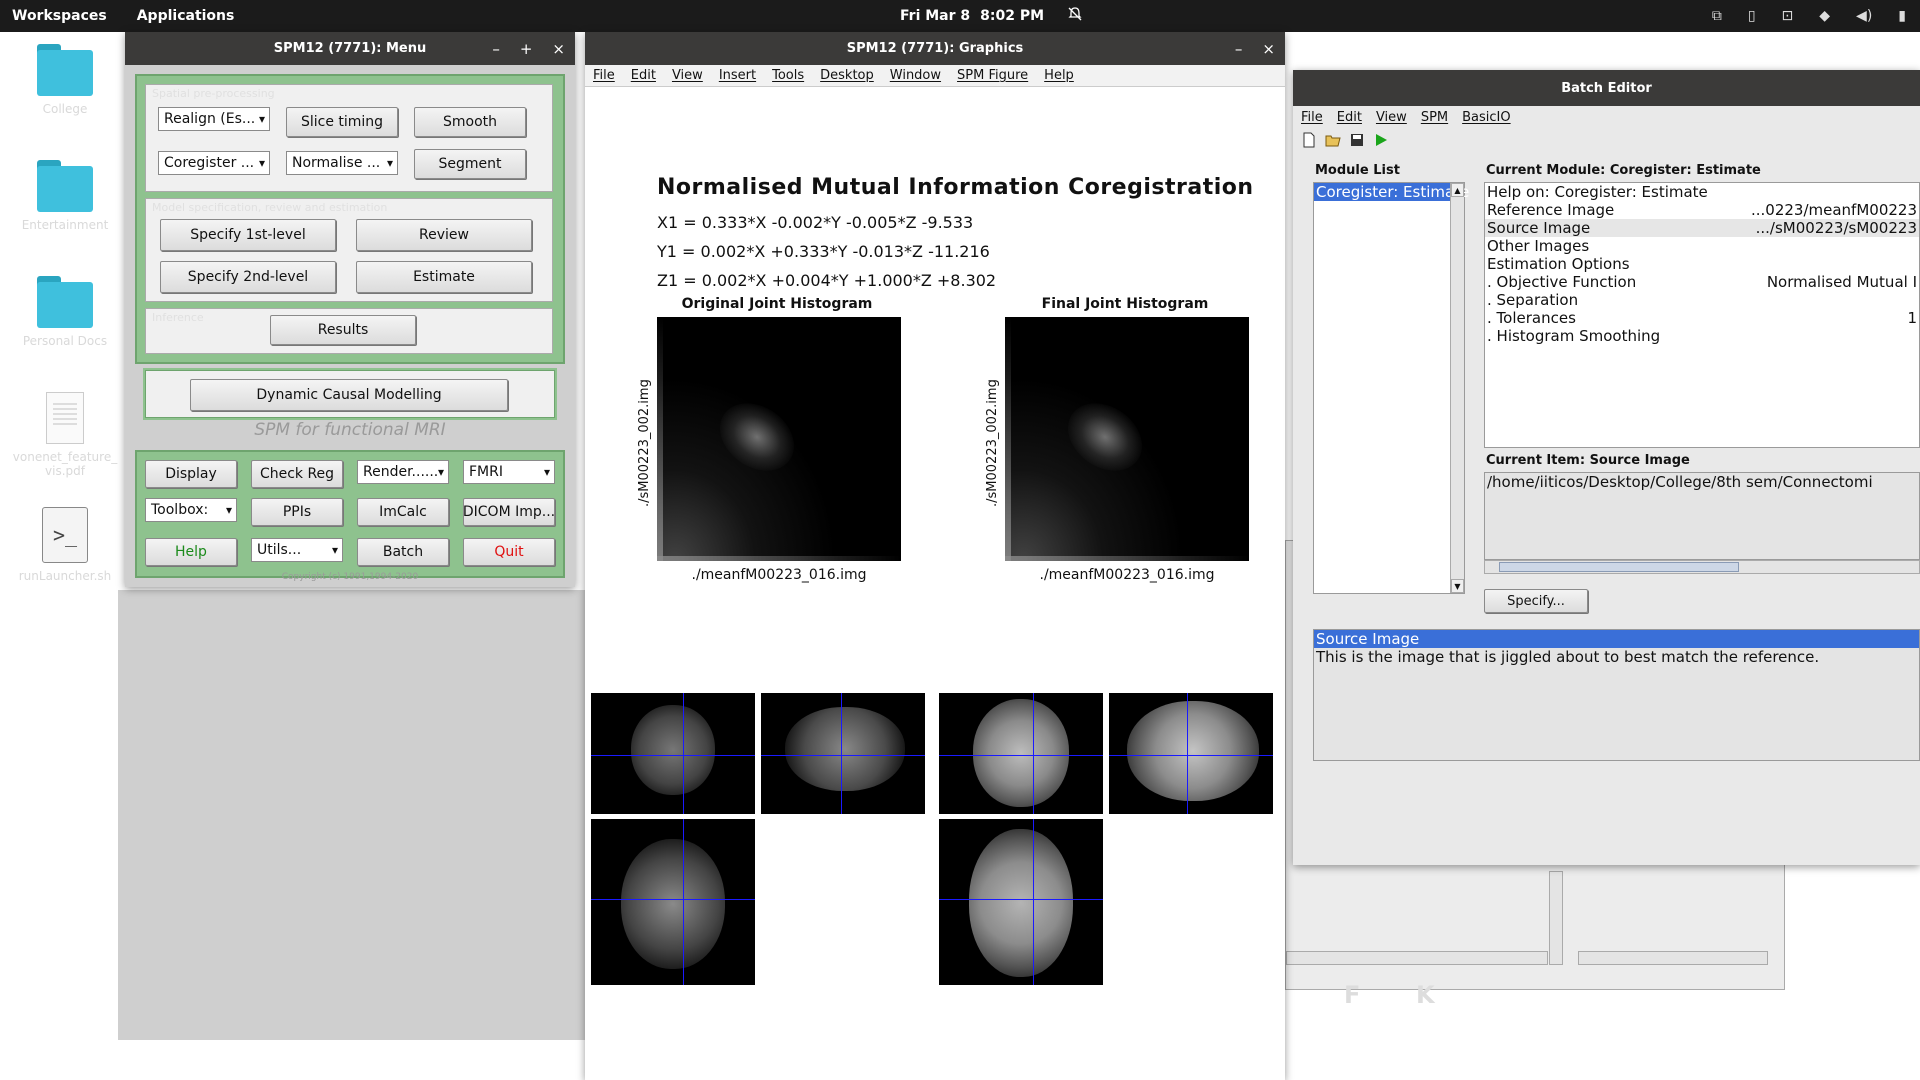 Image resolution: width=1920 pixels, height=1080 pixels. I want to click on module-row: . Histogram Smoothing, so click(1702, 336).